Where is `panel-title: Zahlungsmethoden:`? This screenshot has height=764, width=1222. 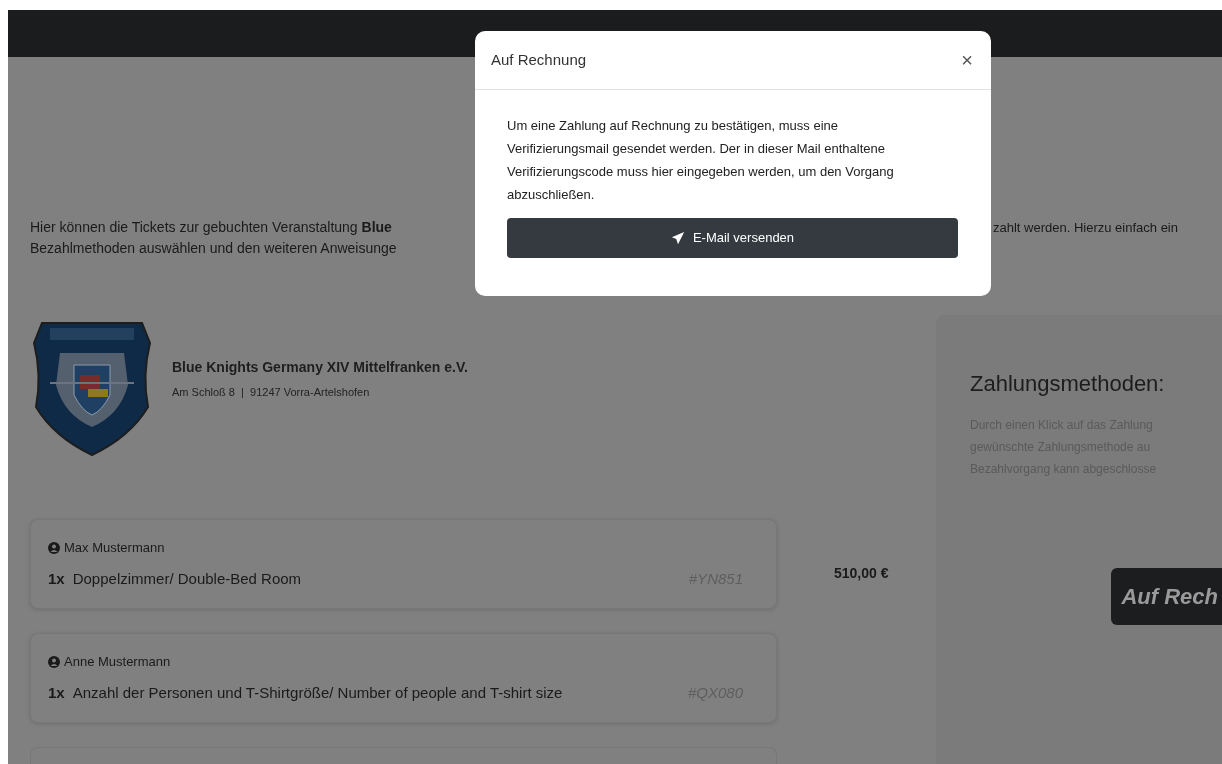
panel-title: Zahlungsmethoden: is located at coordinates (1068, 384).